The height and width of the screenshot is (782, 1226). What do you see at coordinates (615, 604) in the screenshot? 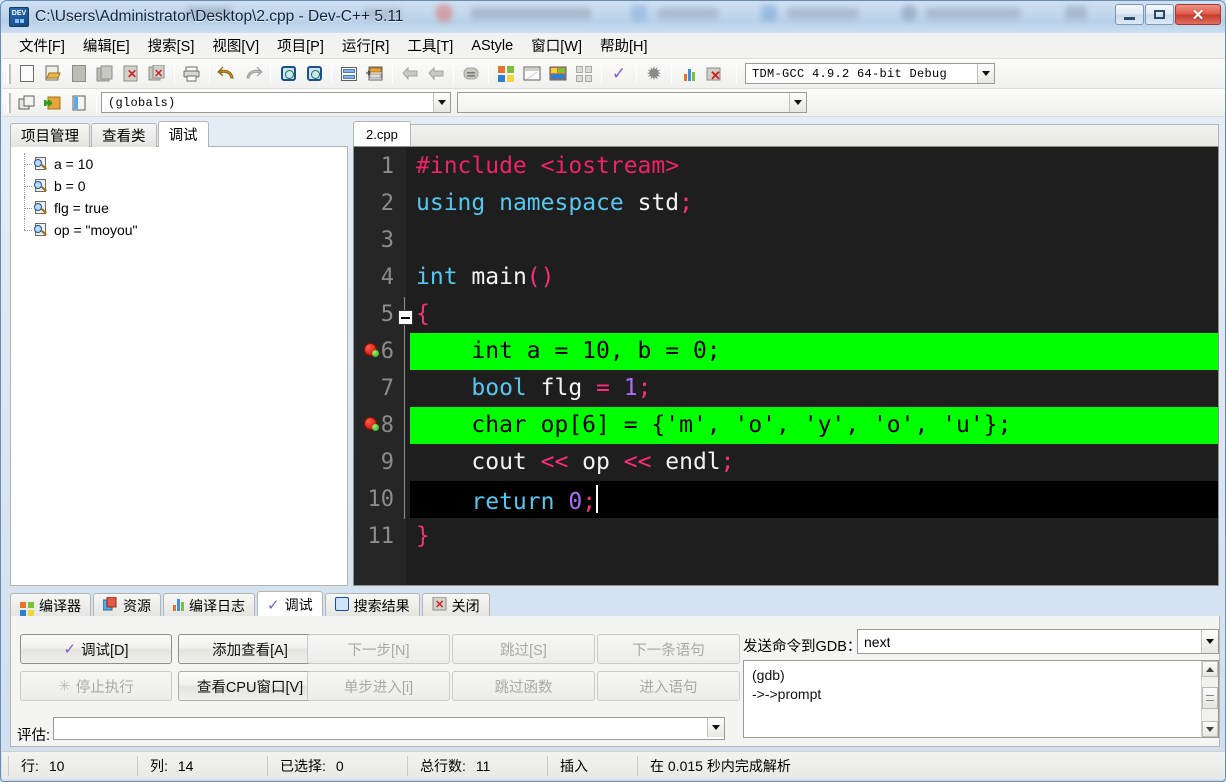
I see `bottom-panel-tabs: 编译器 资源 编译日志 ✓ 调试 搜索结果 ✕ 关闭` at bounding box center [615, 604].